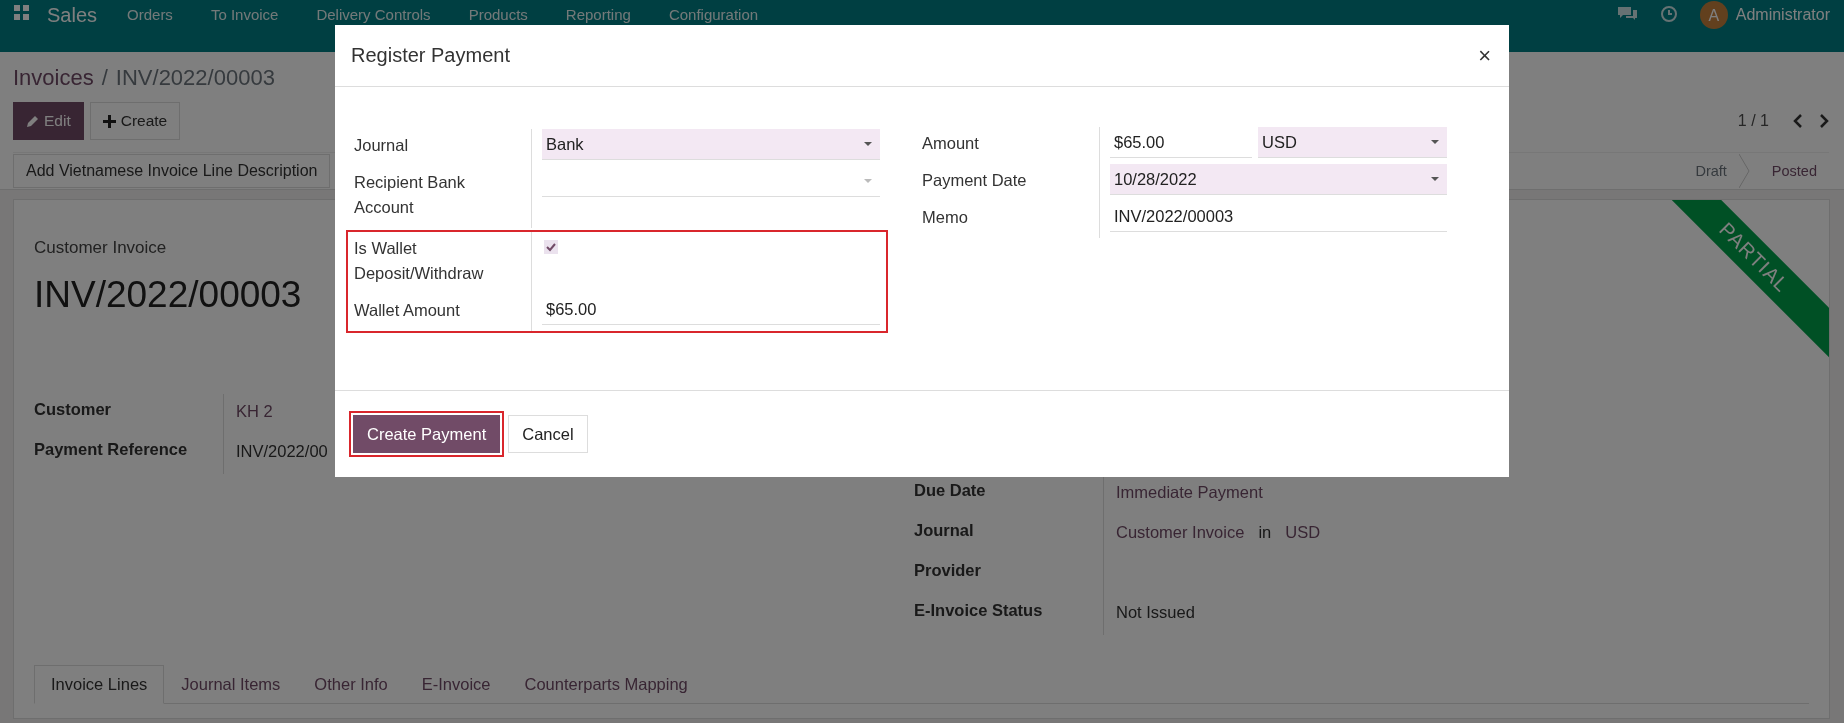  What do you see at coordinates (1180, 539) in the screenshot?
I see `field-link: Customer Invoice` at bounding box center [1180, 539].